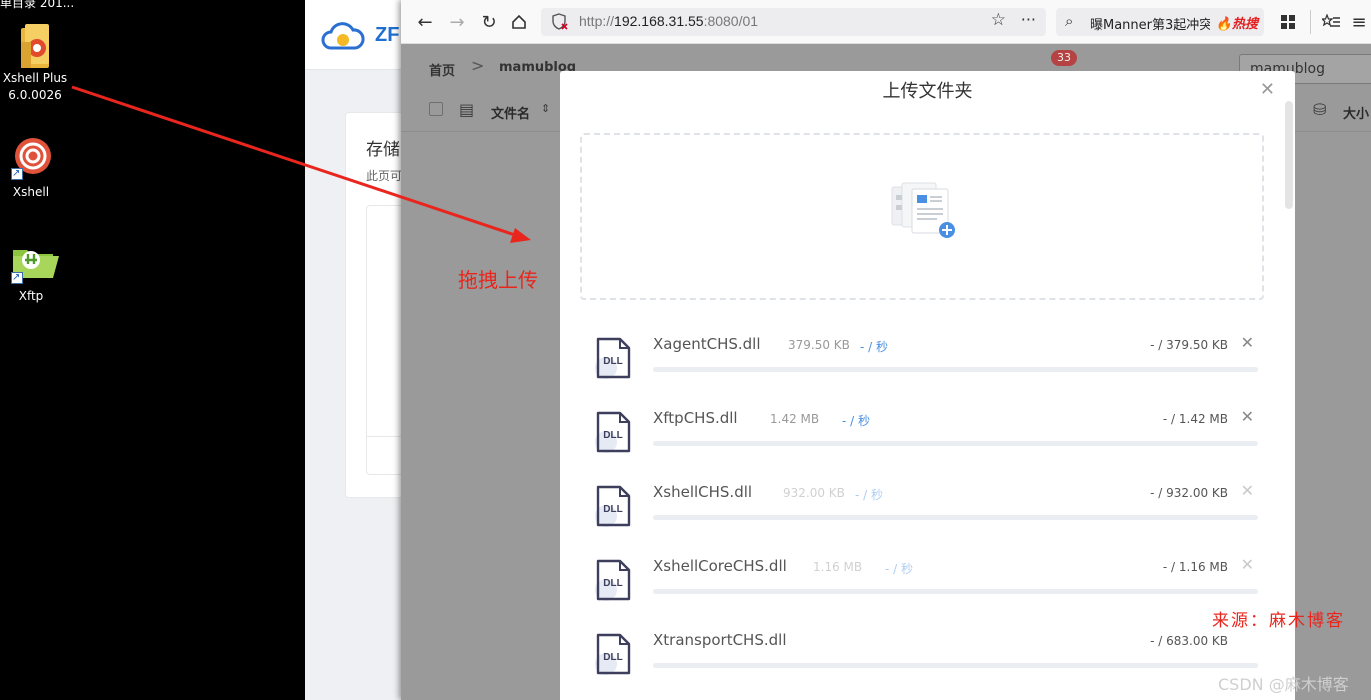  I want to click on background-card-title: 存储, so click(383, 150).